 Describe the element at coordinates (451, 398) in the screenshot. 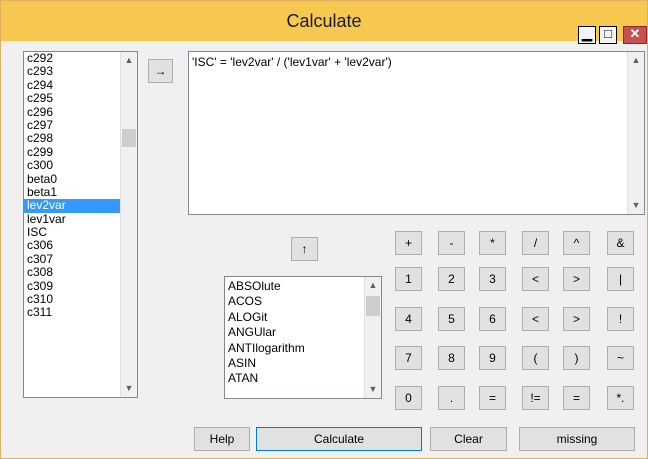

I see `keypad-key: .` at that location.